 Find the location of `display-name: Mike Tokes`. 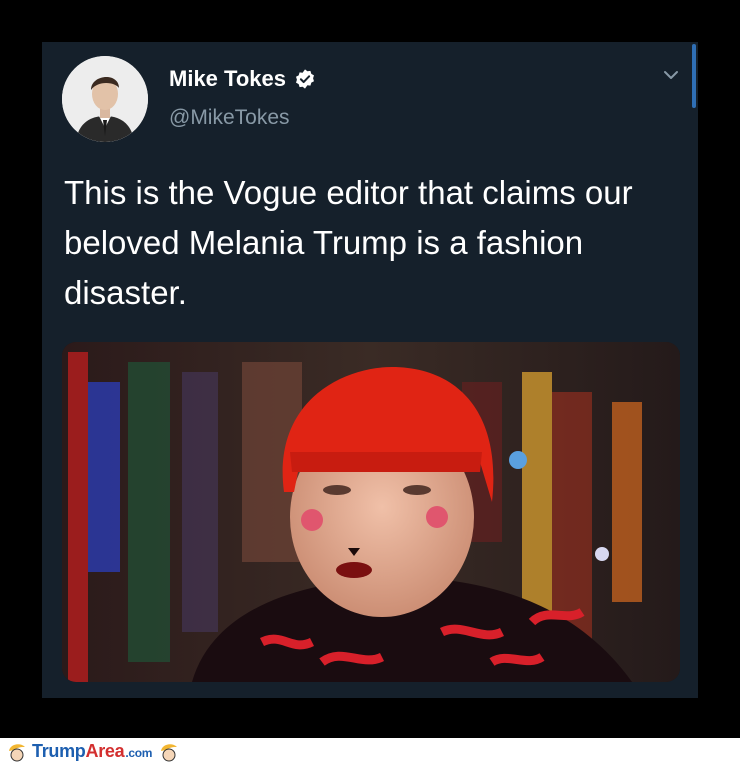

display-name: Mike Tokes is located at coordinates (227, 79).